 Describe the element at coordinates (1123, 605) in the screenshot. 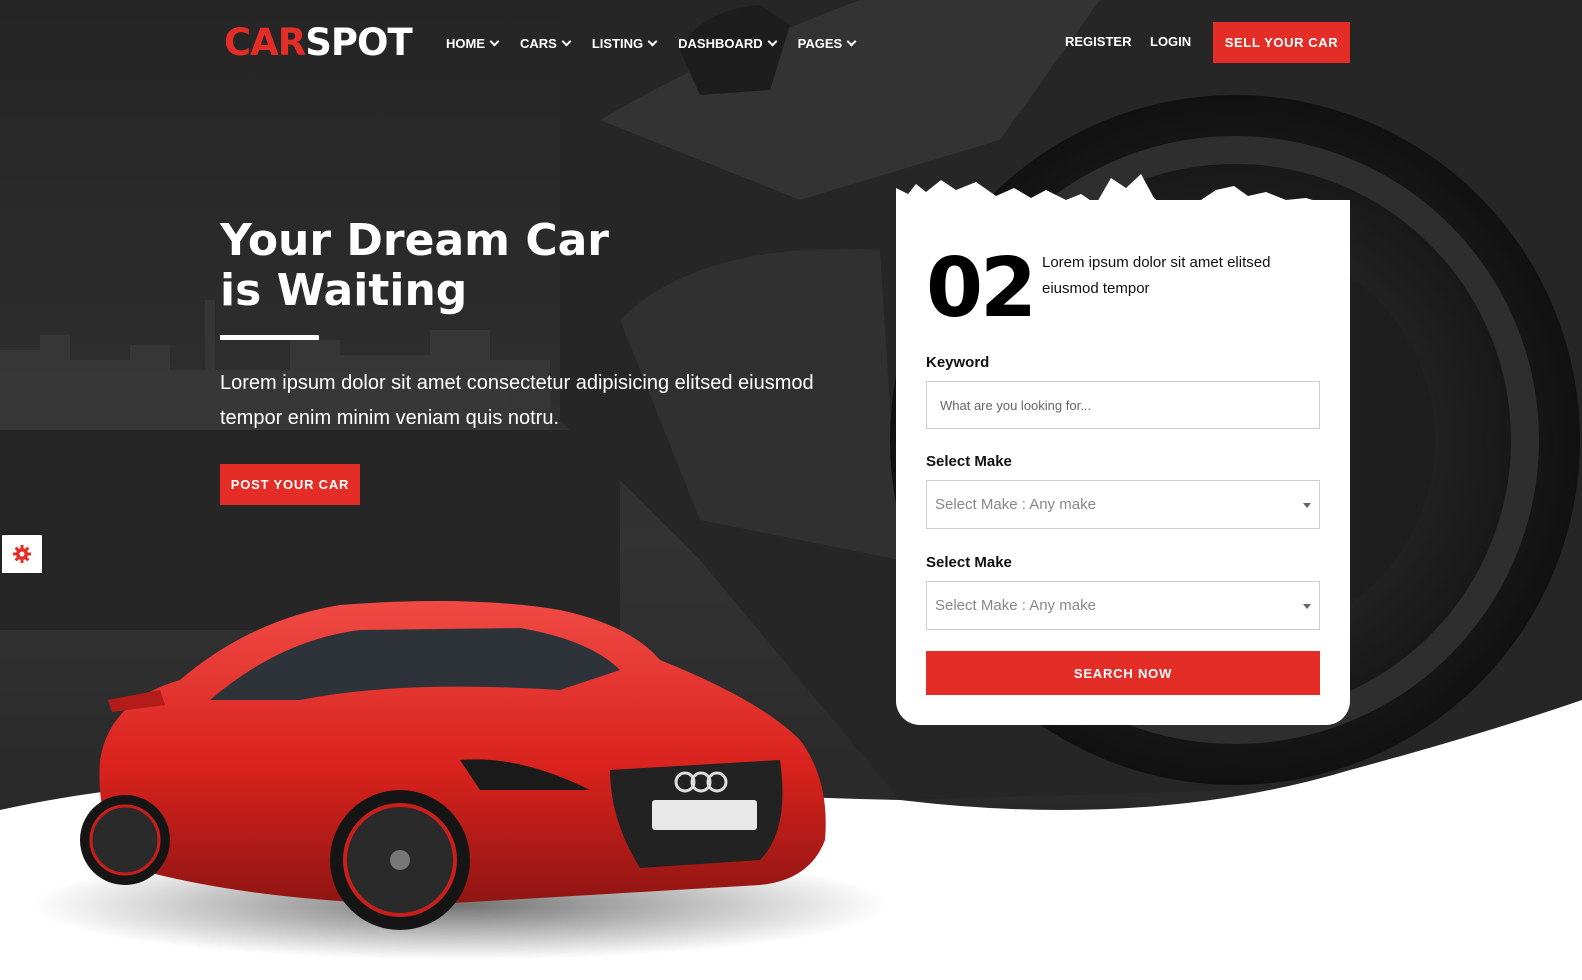

I see `select-make-dropdown-2: Select Make : Any make` at that location.